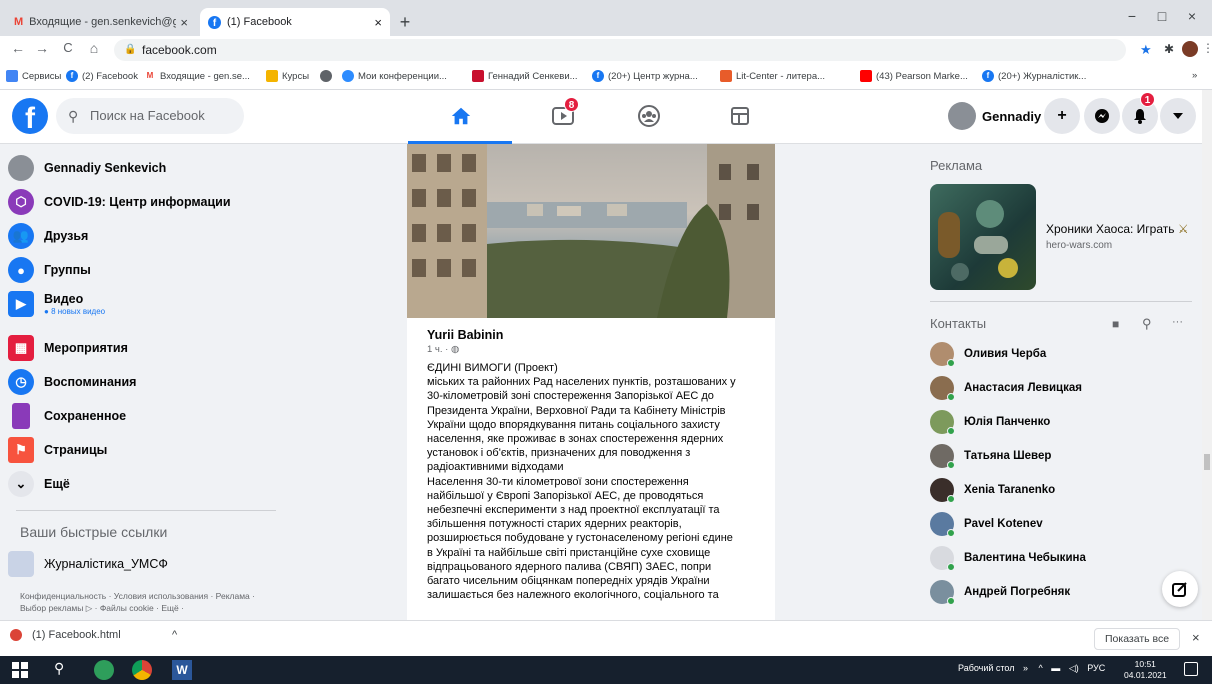 This screenshot has height=684, width=1212. Describe the element at coordinates (30, 116) in the screenshot. I see `facebook-logo: f` at that location.